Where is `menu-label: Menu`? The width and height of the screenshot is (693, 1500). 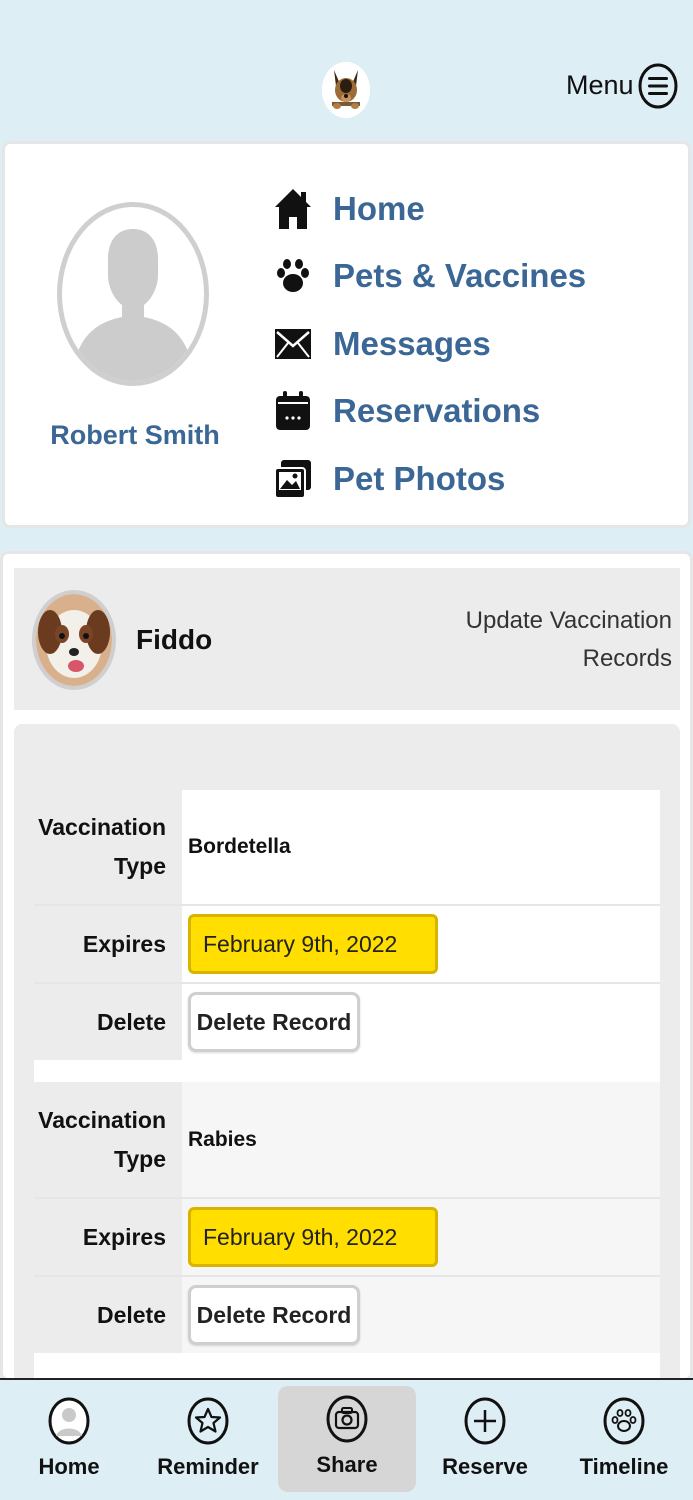
menu-label: Menu is located at coordinates (600, 85).